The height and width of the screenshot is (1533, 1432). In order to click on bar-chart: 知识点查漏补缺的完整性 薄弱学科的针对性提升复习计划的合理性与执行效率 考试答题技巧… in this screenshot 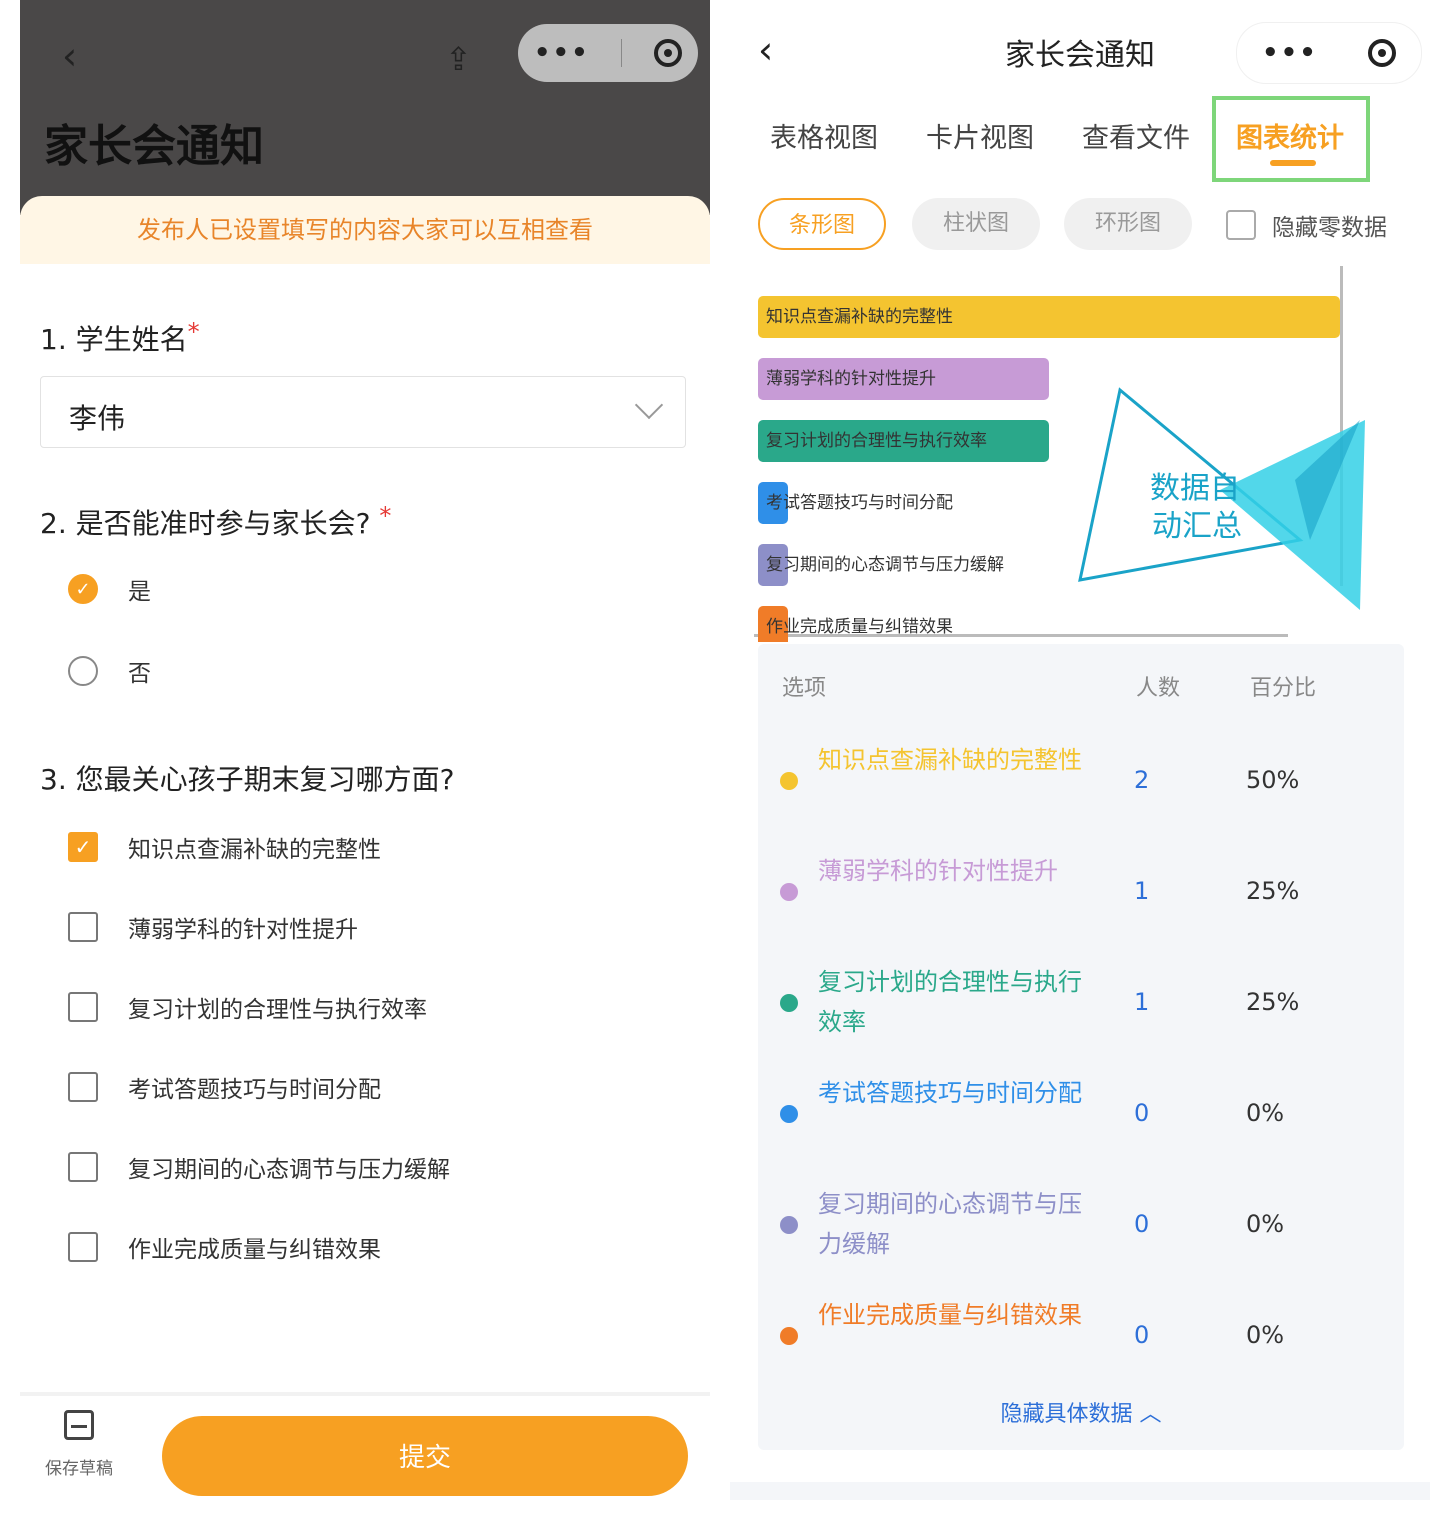, I will do `click(1054, 454)`.